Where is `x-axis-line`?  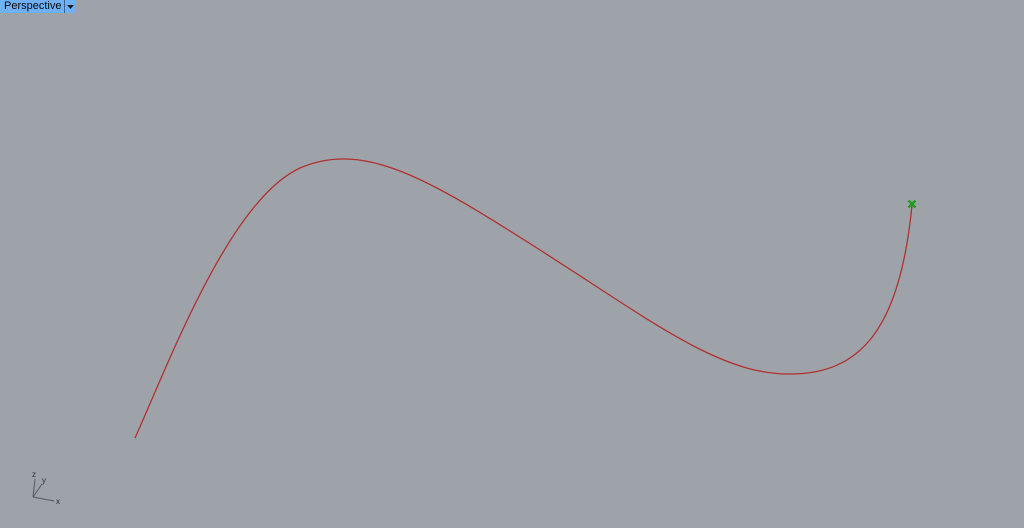 x-axis-line is located at coordinates (43, 499).